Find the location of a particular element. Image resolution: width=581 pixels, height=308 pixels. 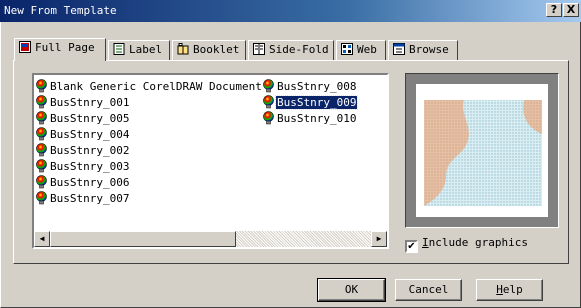

list-item-selected: BusStnry_009 is located at coordinates (310, 102).